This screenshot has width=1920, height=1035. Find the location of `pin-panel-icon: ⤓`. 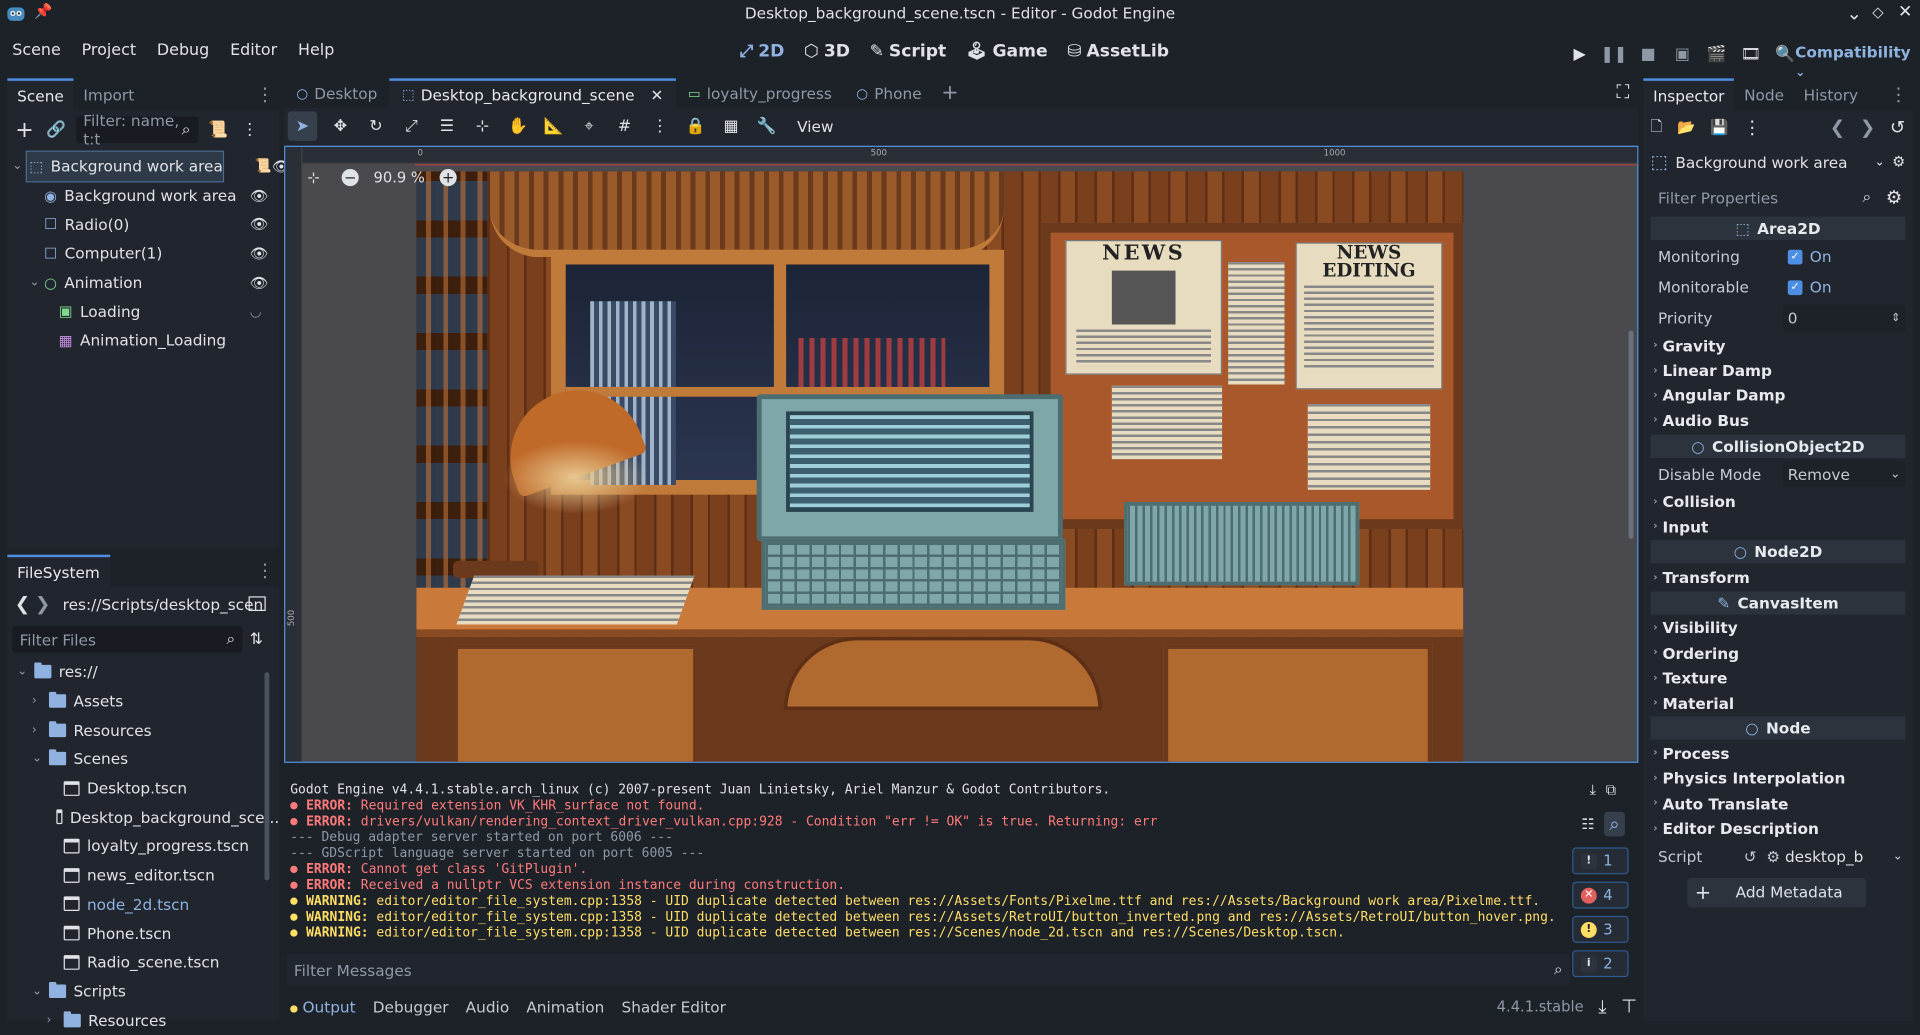

pin-panel-icon: ⤓ is located at coordinates (1602, 1007).